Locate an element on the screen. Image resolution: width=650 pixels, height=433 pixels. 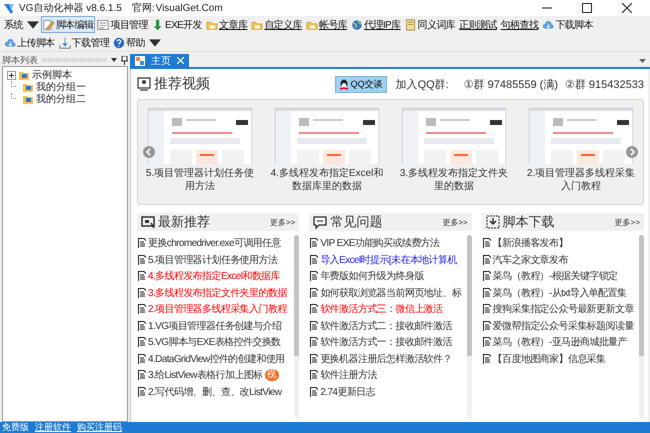
article-link: 软件激活方式二：接收邮件激活 is located at coordinates (386, 325).